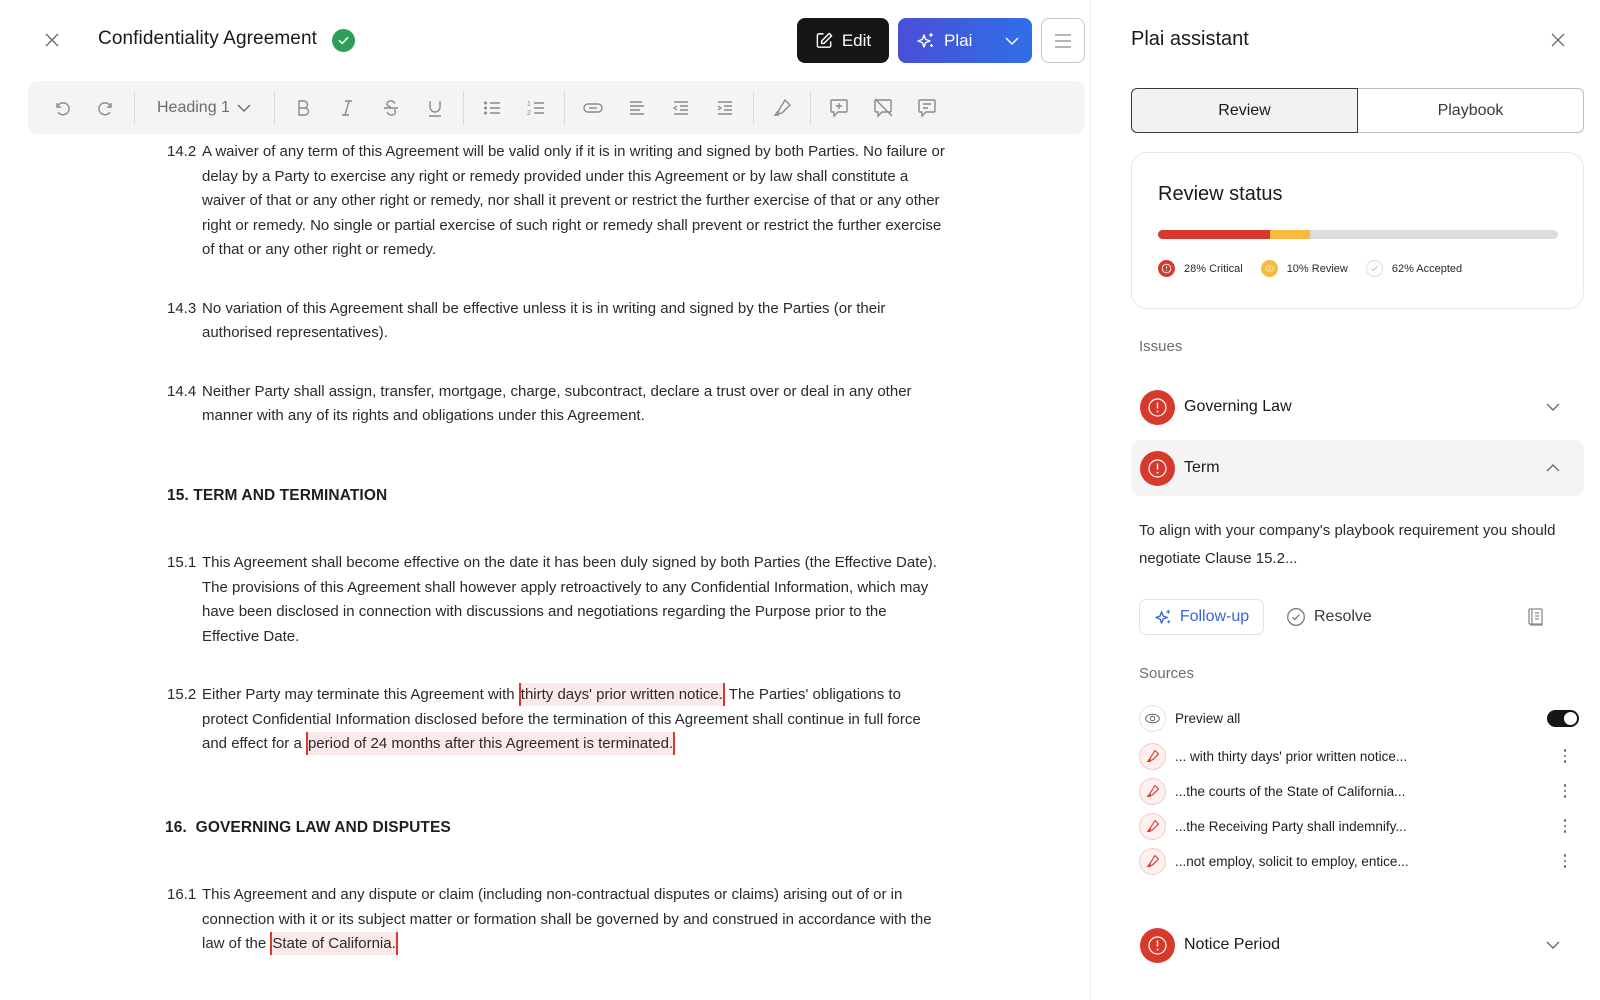 This screenshot has width=1600, height=1000. I want to click on clause-number: 15.1, so click(182, 562).